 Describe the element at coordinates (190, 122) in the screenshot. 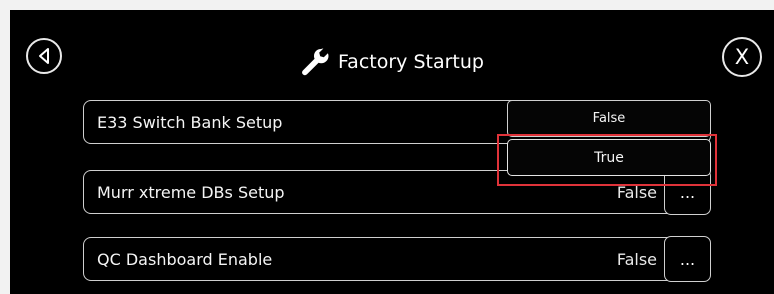

I see `setting-label: E33 Switch Bank Setup` at that location.